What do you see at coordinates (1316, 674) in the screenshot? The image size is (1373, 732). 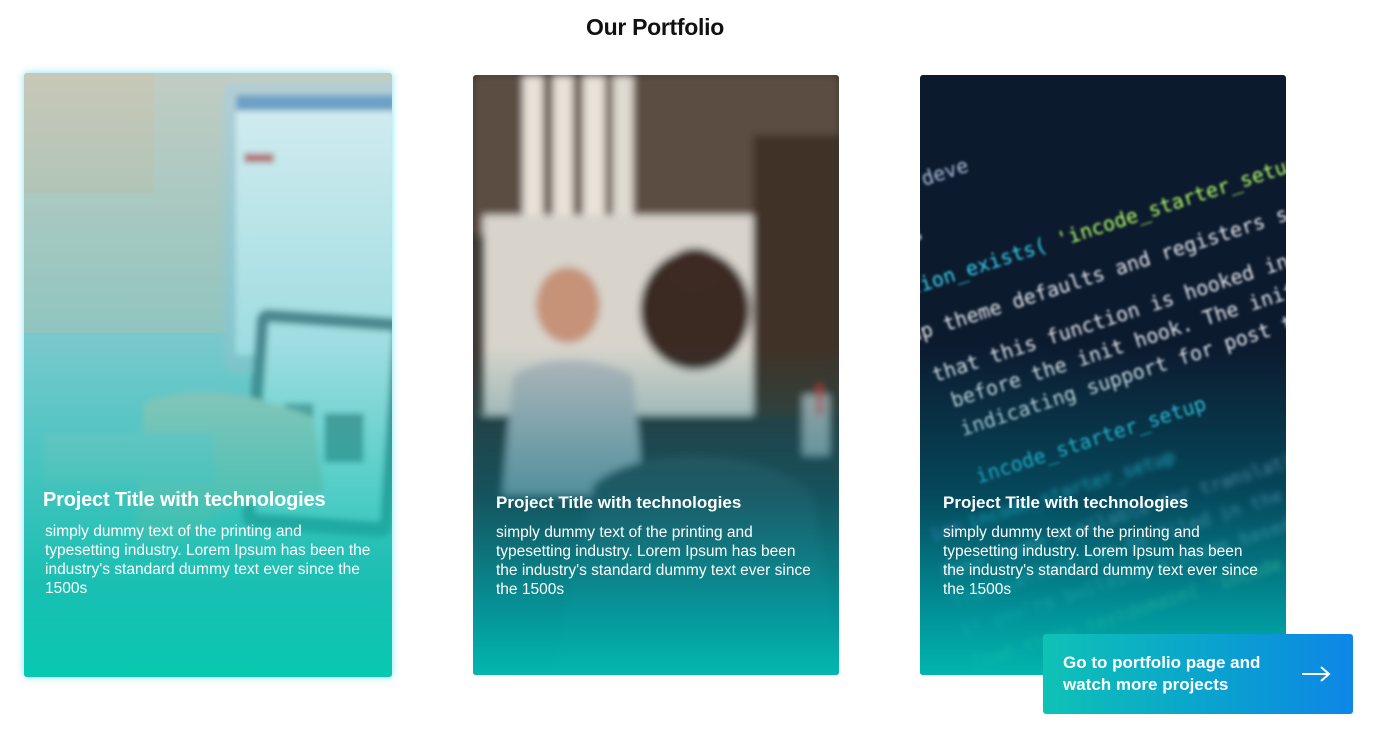 I see `arrow-right-icon` at bounding box center [1316, 674].